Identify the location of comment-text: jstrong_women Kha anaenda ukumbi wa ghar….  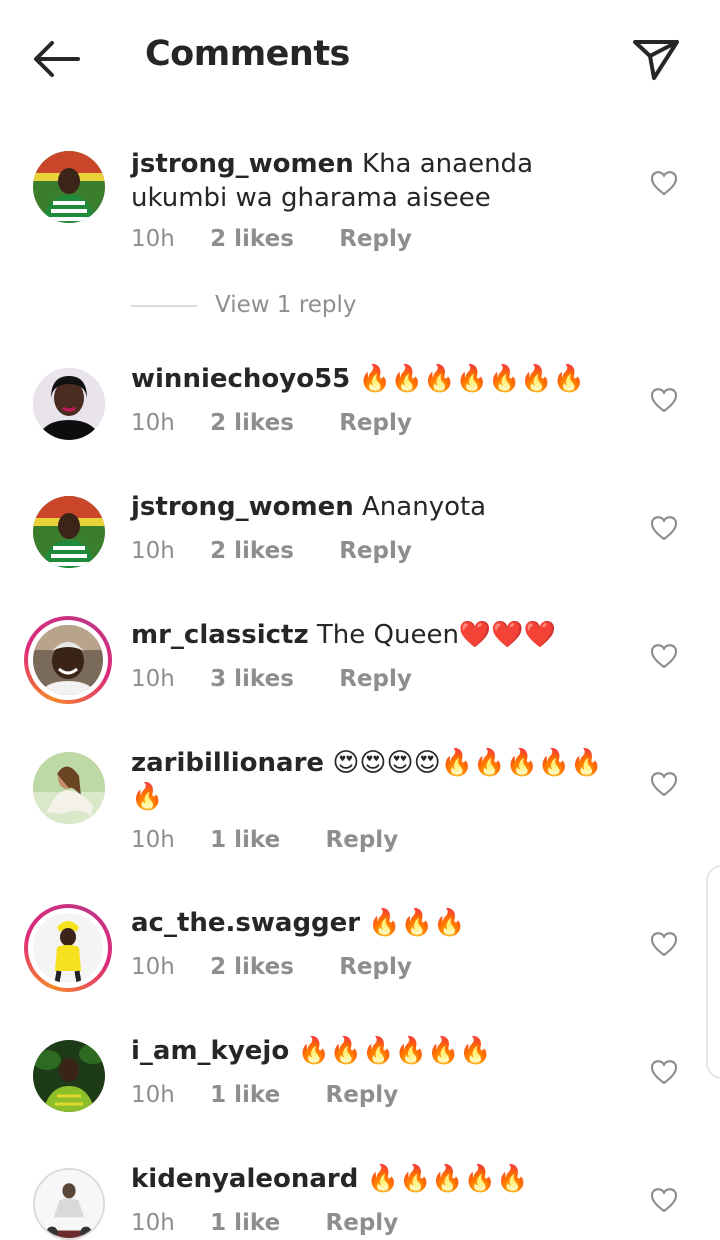
(371, 181).